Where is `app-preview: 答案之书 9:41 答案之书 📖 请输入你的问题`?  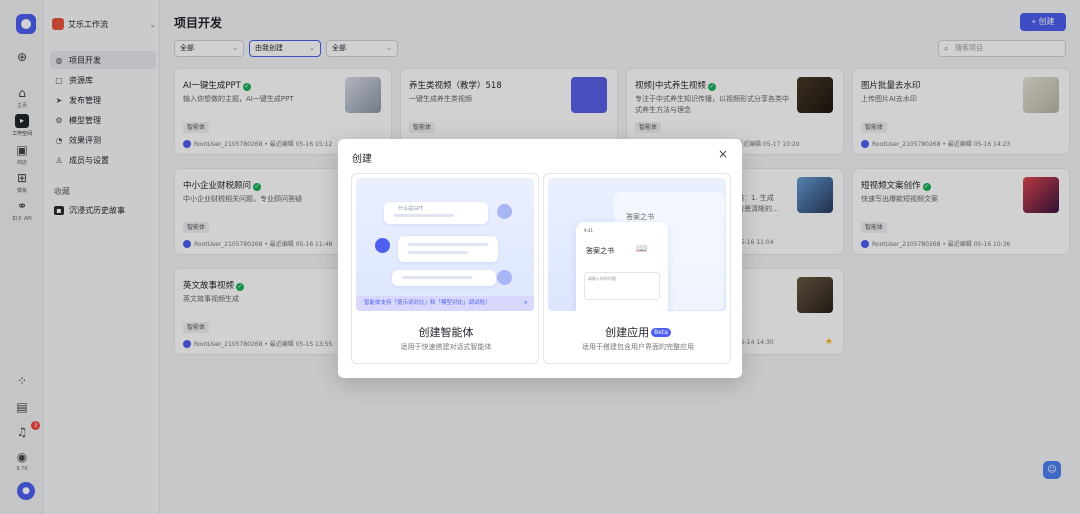
app-preview: 答案之书 9:41 答案之书 📖 请输入你的问题 is located at coordinates (637, 244).